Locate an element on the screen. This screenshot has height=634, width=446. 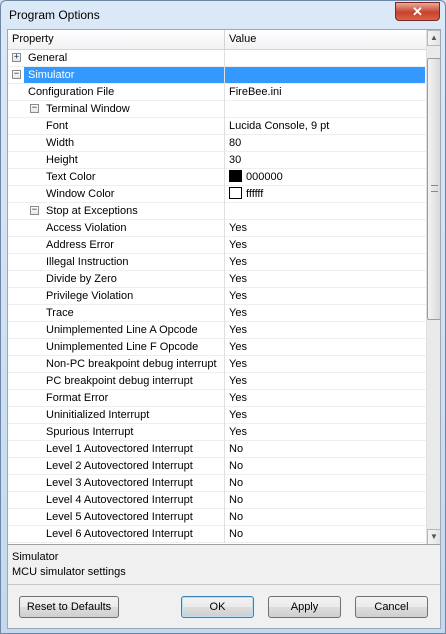
property-value: FireBee.ini is located at coordinates (325, 92).